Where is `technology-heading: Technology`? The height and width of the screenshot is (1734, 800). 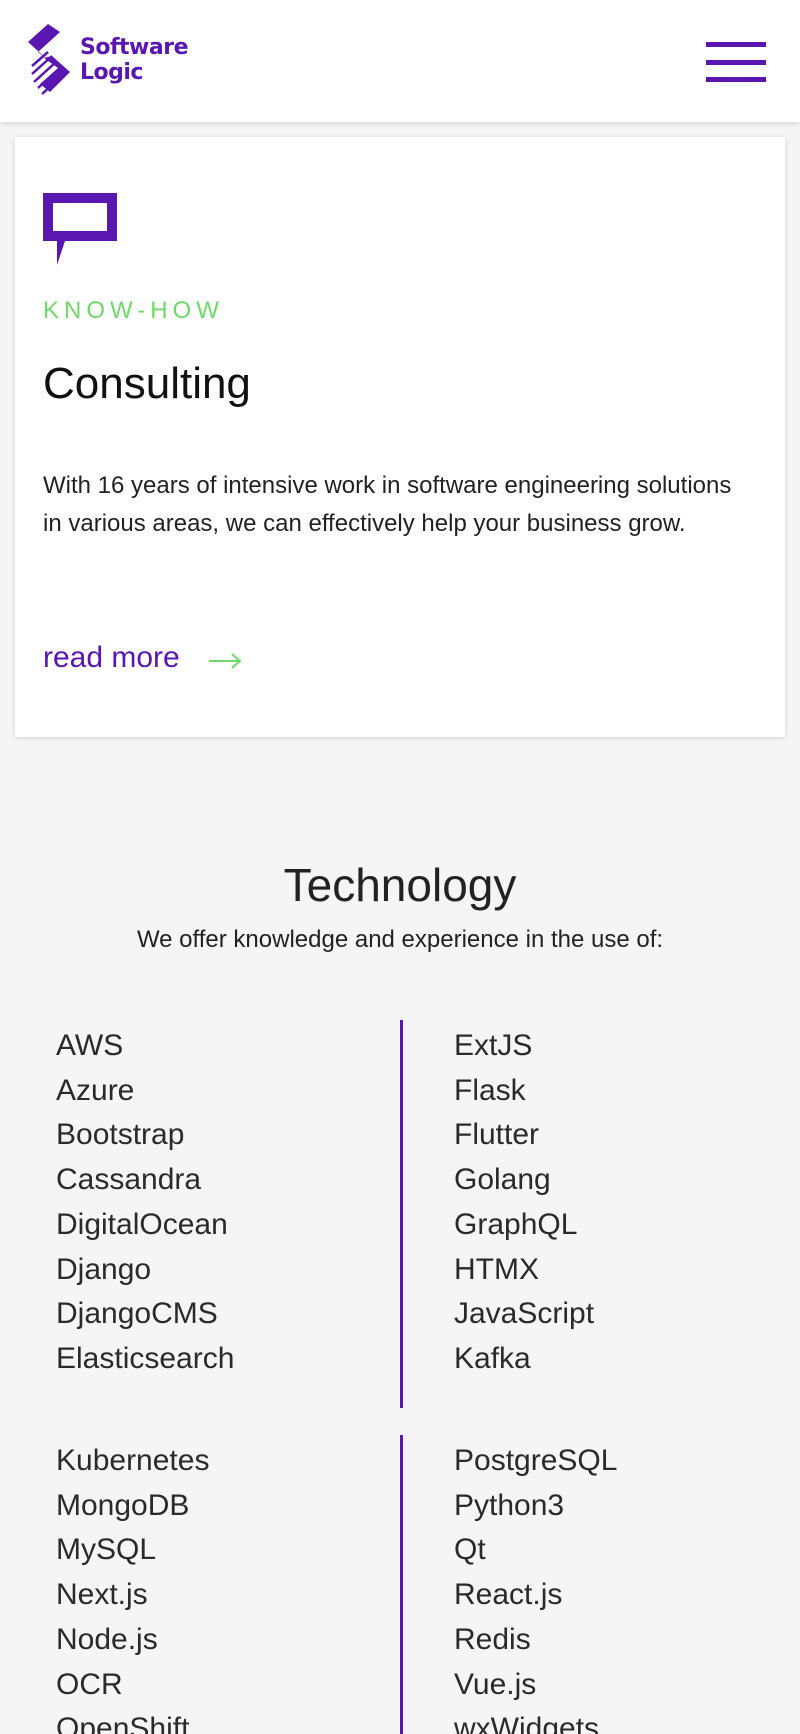 technology-heading: Technology is located at coordinates (400, 885).